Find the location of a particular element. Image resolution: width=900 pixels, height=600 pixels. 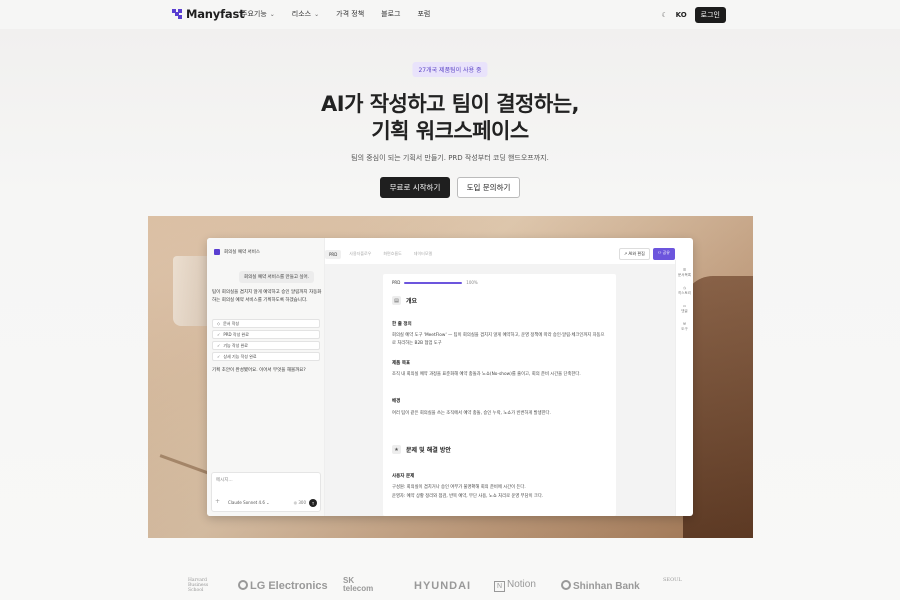

brand-logo: Manyfast is located at coordinates (208, 14).